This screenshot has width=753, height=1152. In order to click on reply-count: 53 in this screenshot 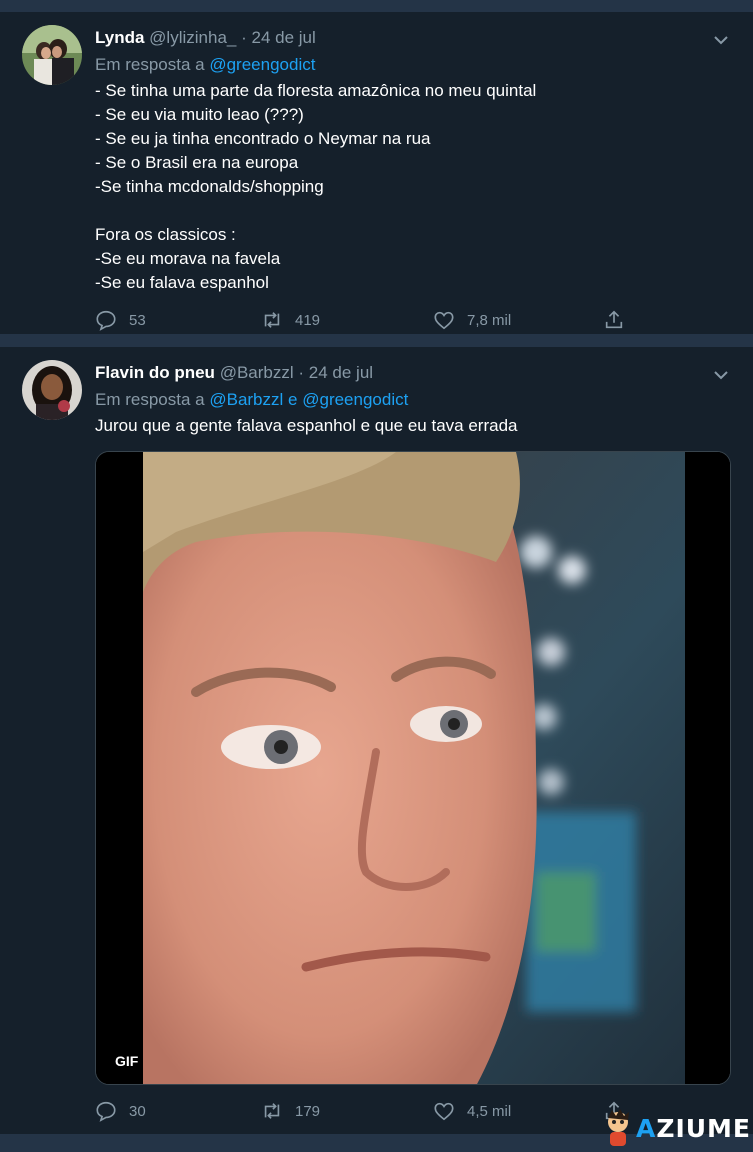, I will do `click(137, 320)`.